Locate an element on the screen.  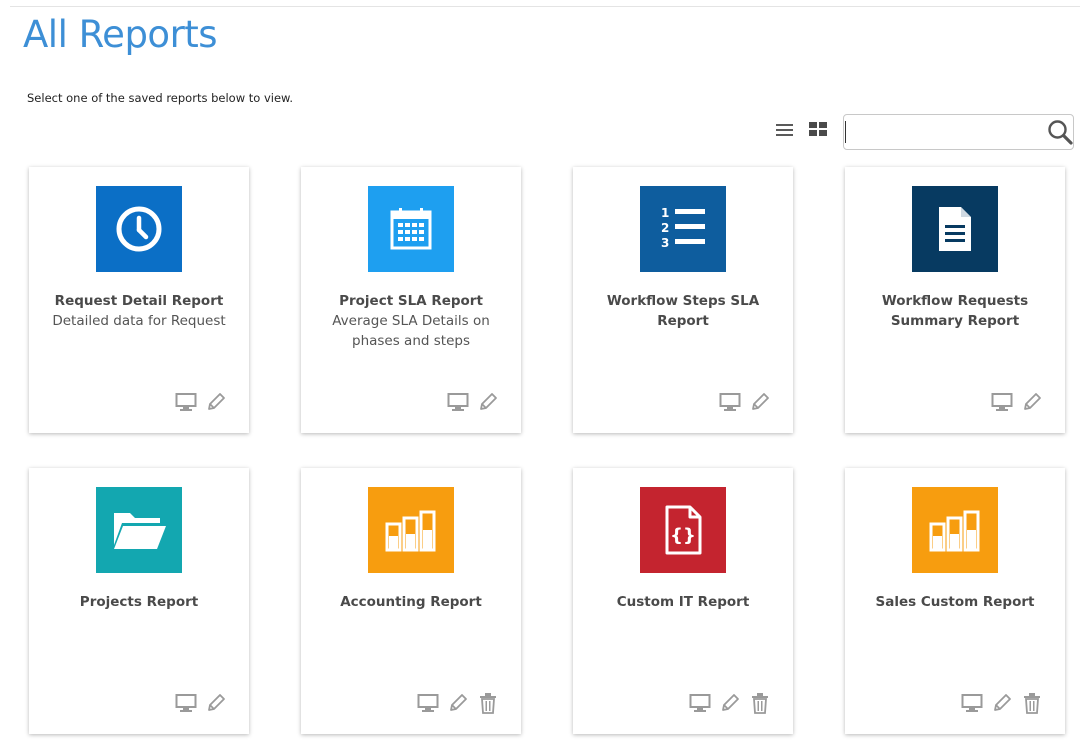
grid-icon is located at coordinates (818, 129).